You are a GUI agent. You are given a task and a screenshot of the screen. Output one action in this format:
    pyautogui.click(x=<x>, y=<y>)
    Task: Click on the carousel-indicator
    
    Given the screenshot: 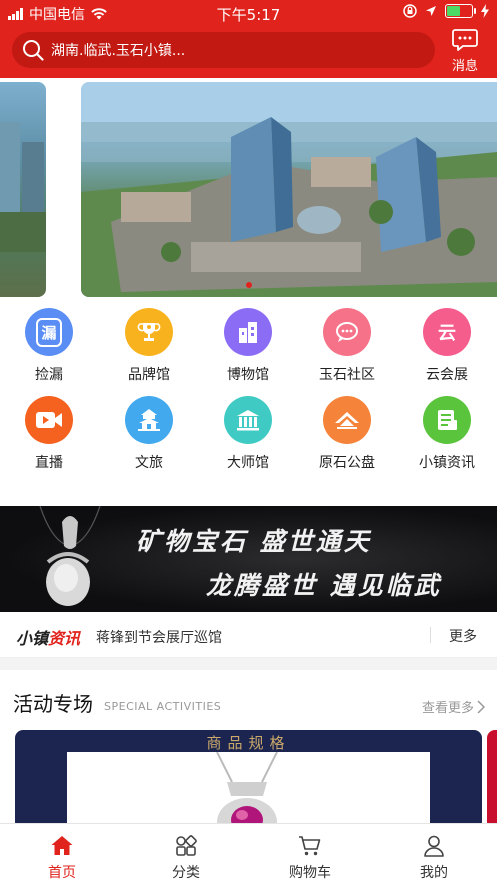 What is the action you would take?
    pyautogui.click(x=249, y=285)
    